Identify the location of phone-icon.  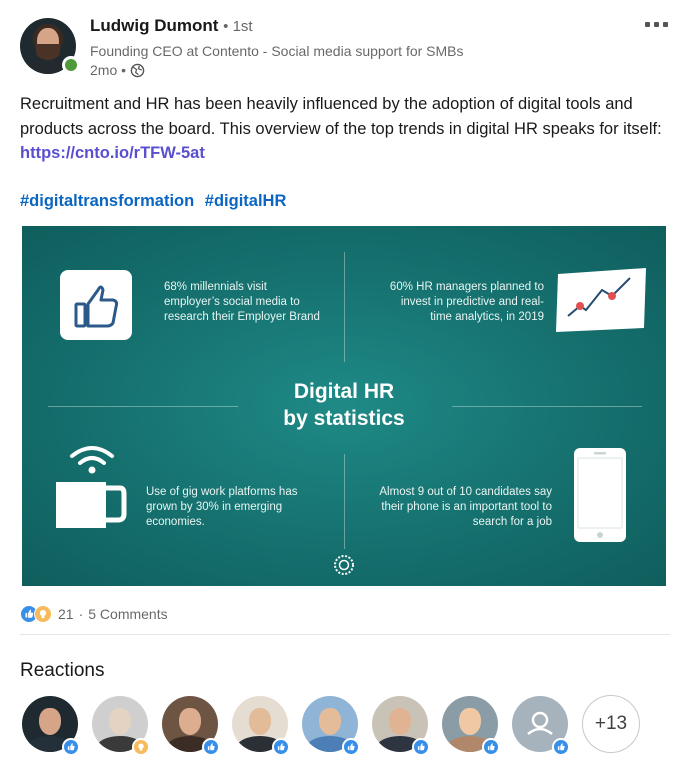
(600, 495).